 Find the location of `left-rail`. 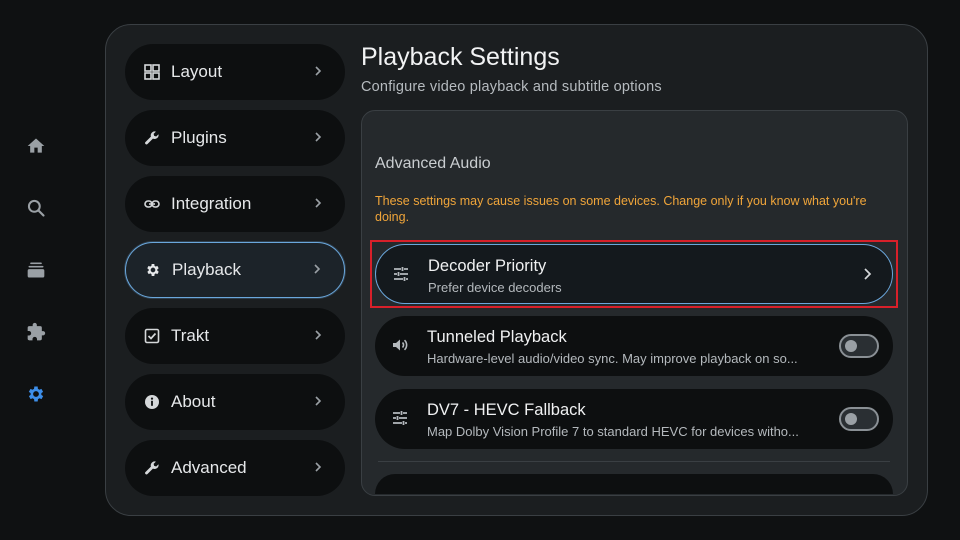

left-rail is located at coordinates (36, 270).